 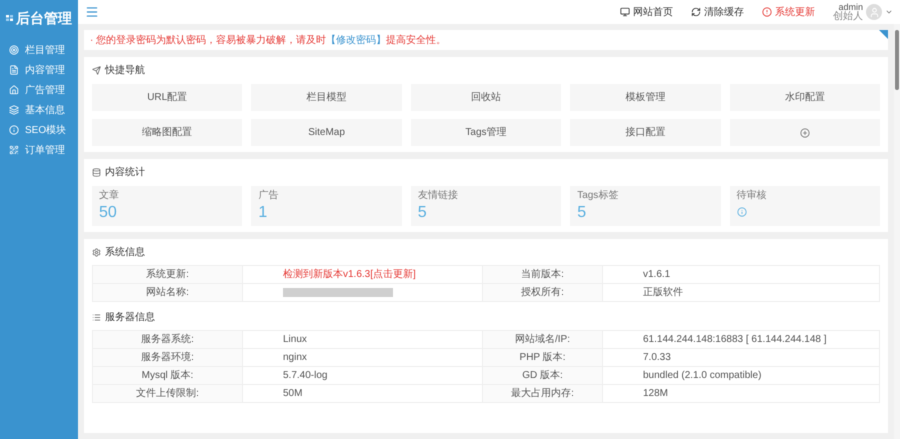 I want to click on quick-nav-button: Tags管理, so click(x=486, y=132).